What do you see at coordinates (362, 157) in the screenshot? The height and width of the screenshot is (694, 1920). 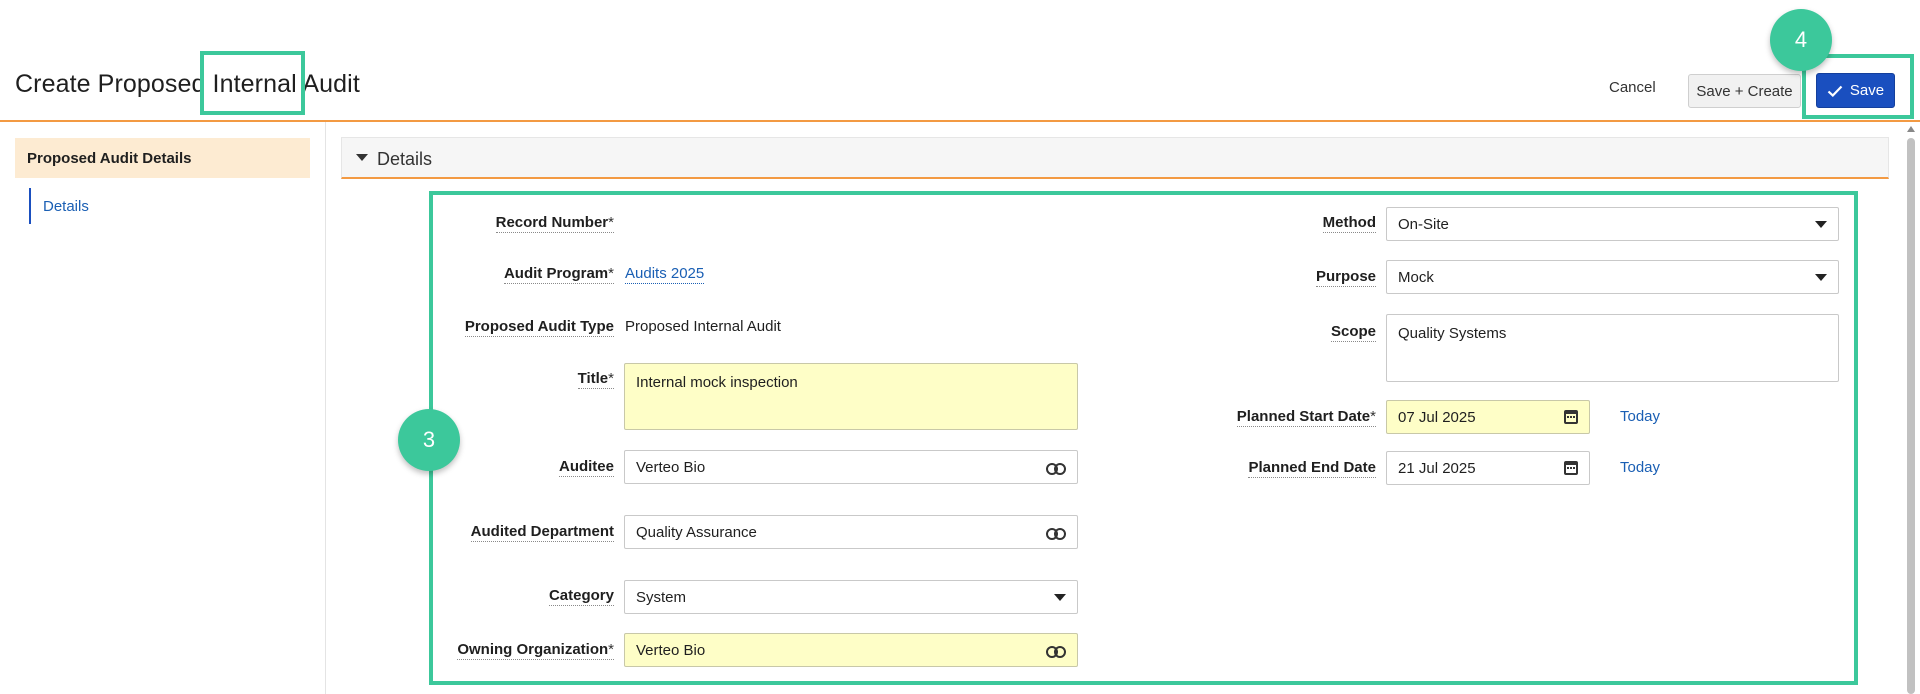 I see `caret-down-icon` at bounding box center [362, 157].